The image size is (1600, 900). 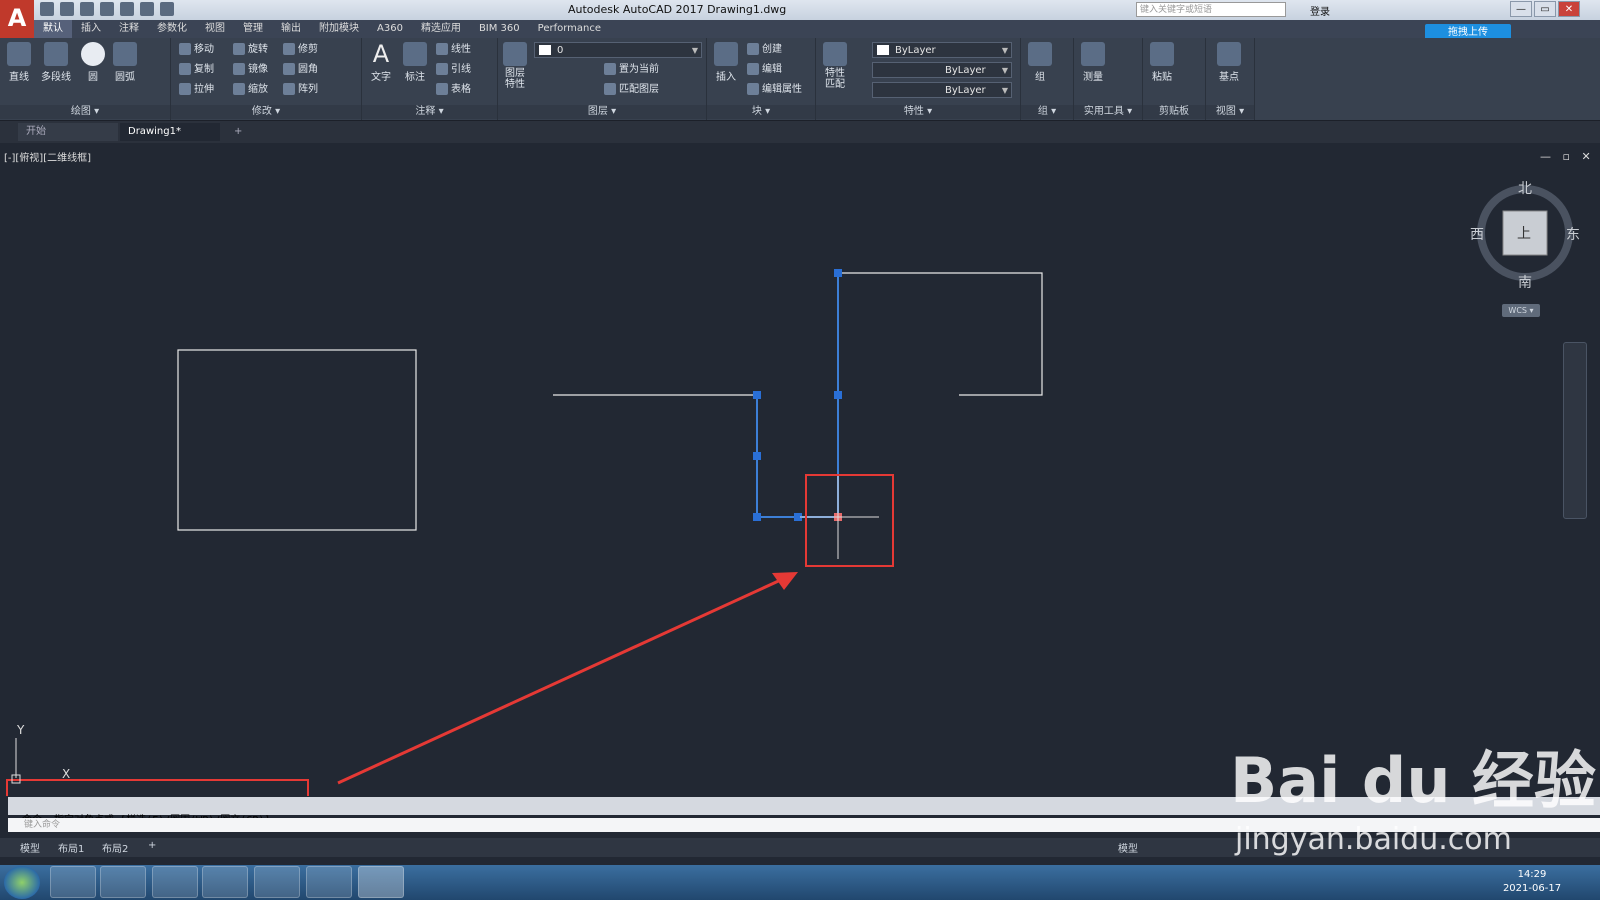 What do you see at coordinates (87, 9) in the screenshot?
I see `save-icon` at bounding box center [87, 9].